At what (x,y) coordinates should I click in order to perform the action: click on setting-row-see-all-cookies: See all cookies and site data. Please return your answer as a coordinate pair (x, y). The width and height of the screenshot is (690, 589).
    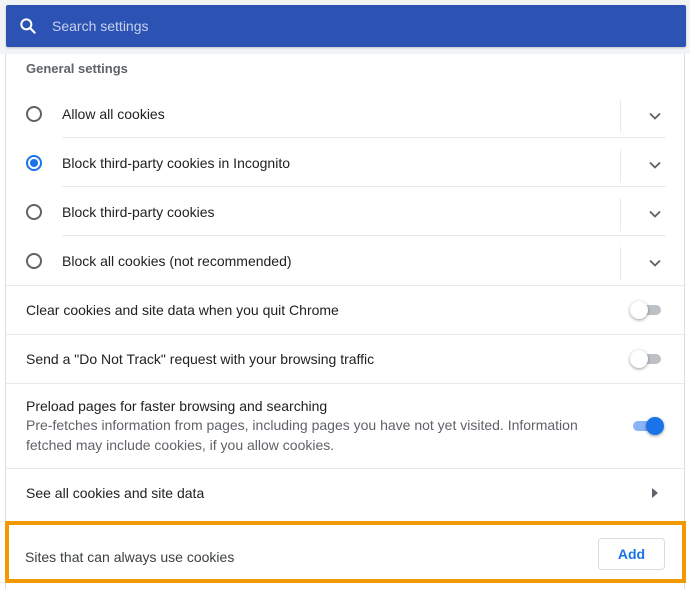
    Looking at the image, I should click on (346, 492).